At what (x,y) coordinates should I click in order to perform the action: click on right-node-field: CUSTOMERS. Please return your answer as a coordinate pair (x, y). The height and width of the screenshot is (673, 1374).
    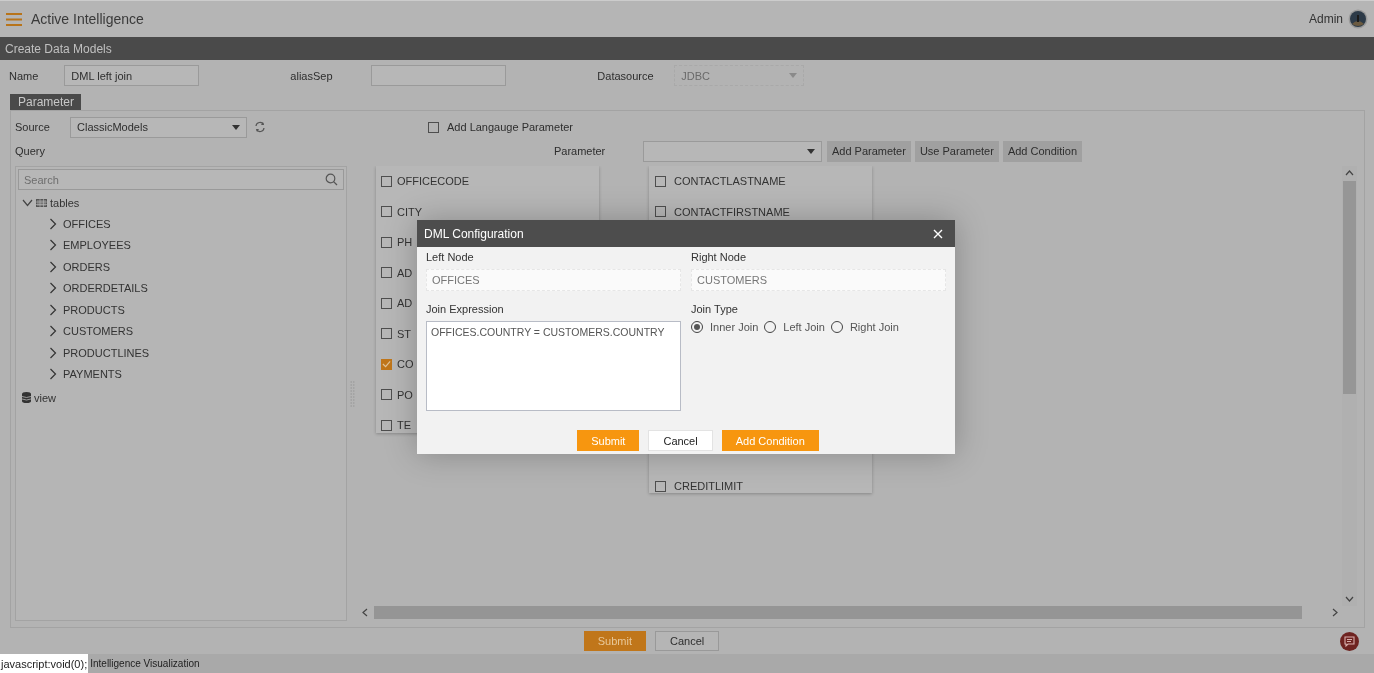
    Looking at the image, I should click on (818, 280).